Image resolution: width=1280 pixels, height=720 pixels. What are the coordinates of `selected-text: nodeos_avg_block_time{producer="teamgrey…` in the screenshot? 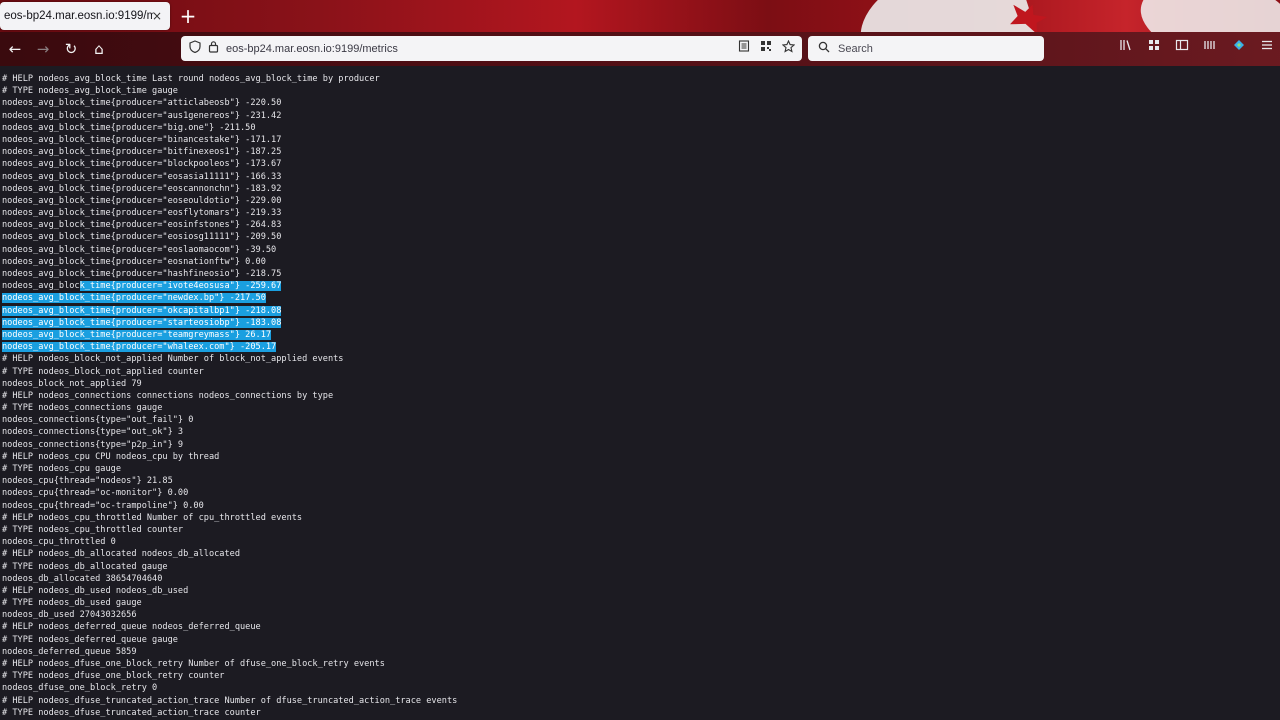 It's located at (137, 334).